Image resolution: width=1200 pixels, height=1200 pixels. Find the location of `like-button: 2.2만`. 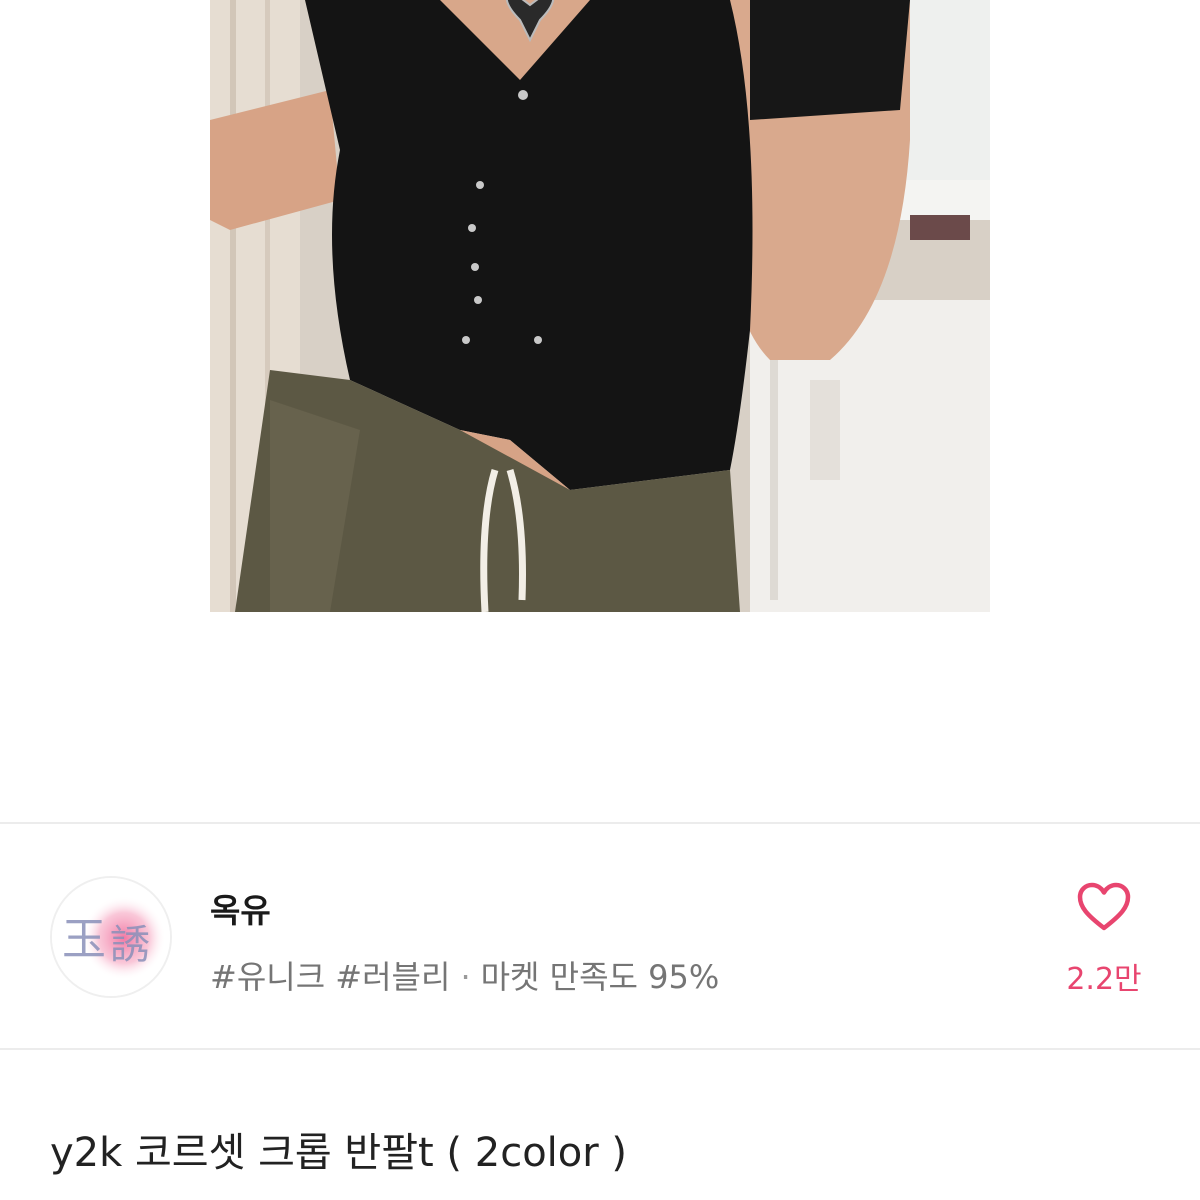

like-button: 2.2만 is located at coordinates (1104, 938).